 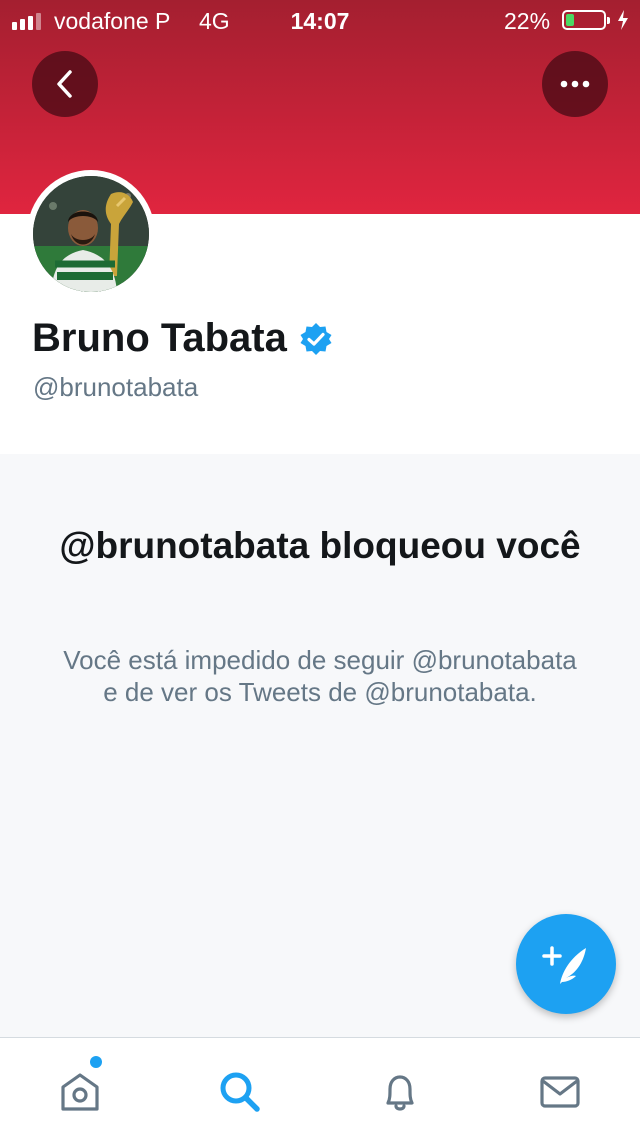 I want to click on charging-bolt-icon, so click(x=623, y=20).